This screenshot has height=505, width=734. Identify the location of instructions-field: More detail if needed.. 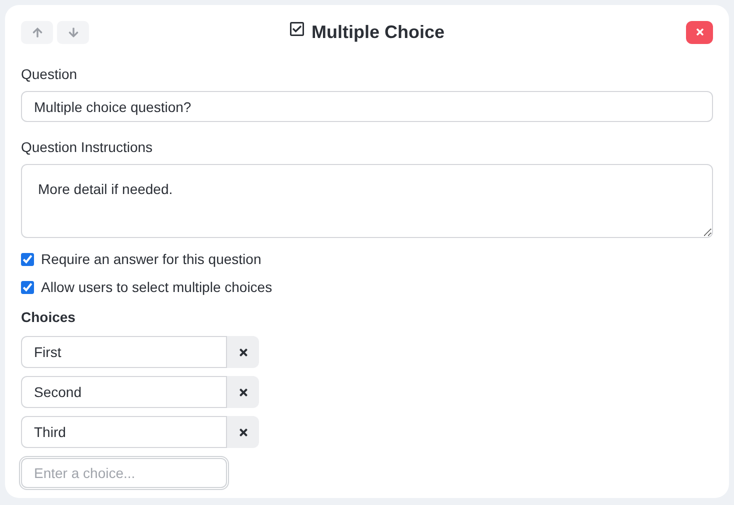
(367, 201).